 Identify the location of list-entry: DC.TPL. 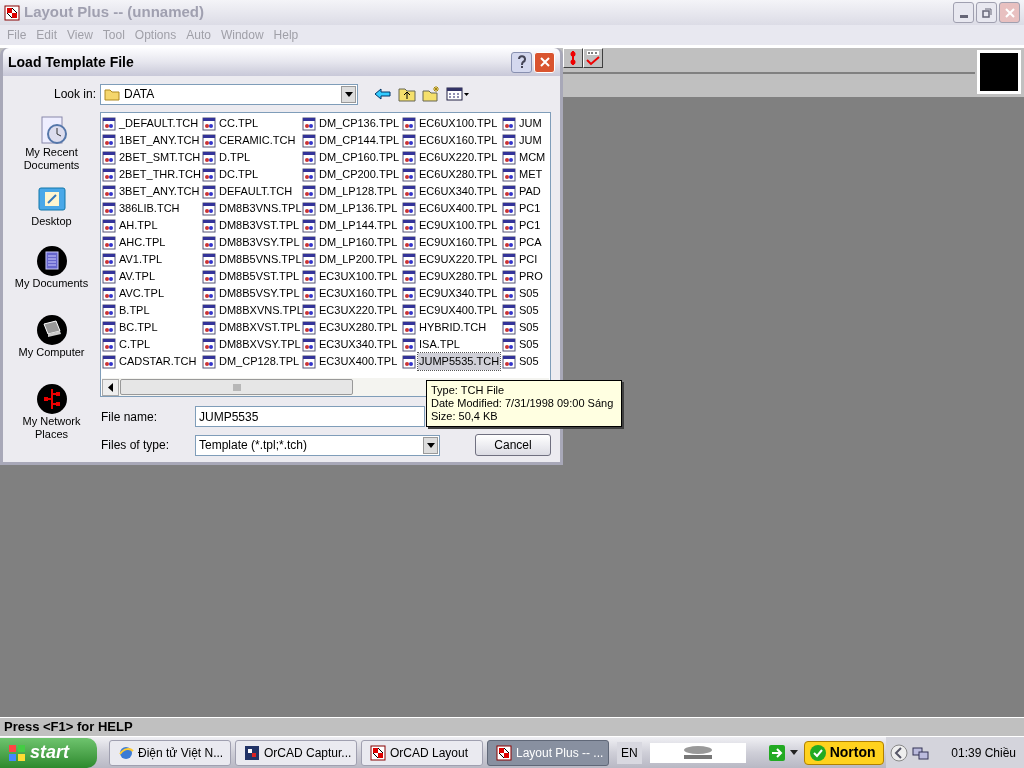
(239, 174).